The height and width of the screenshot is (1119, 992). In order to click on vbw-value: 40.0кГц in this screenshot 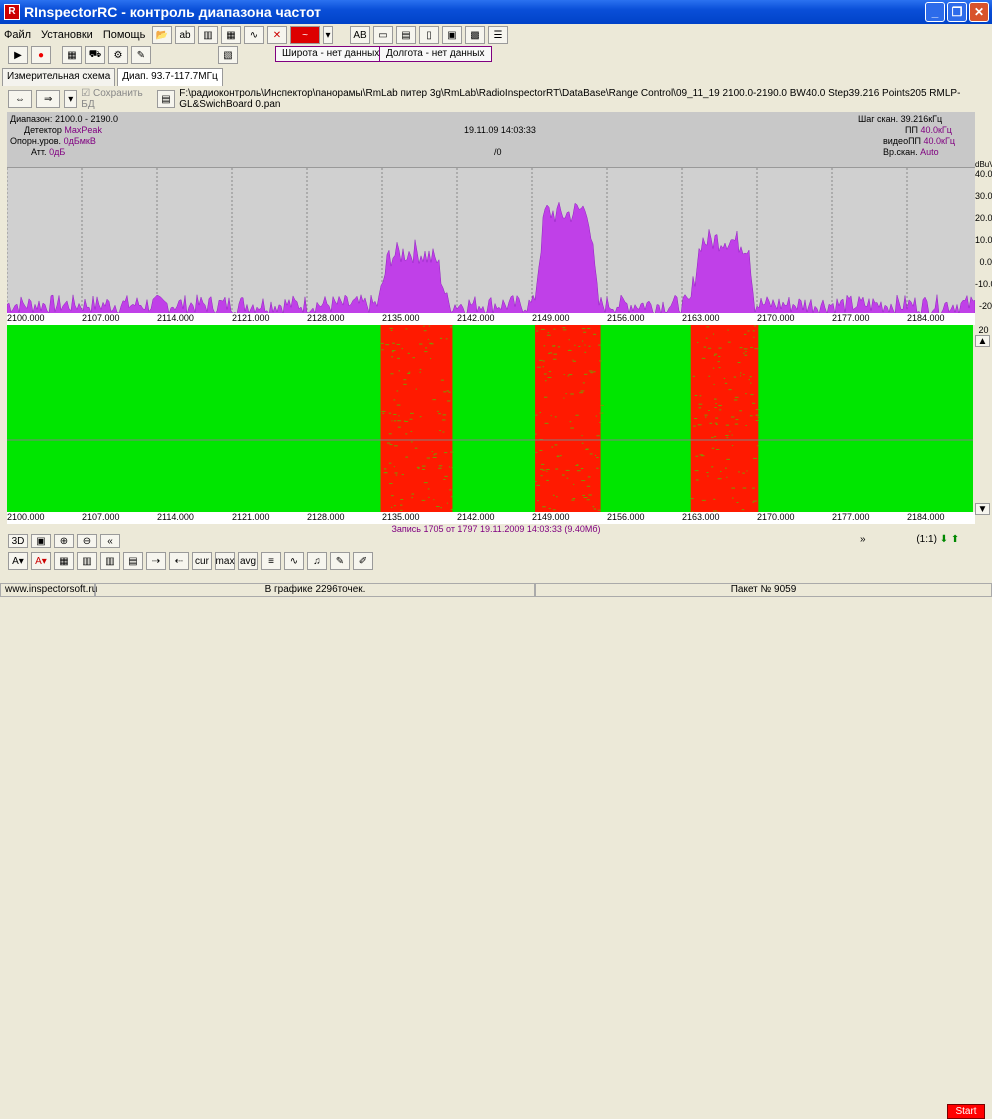, I will do `click(939, 141)`.